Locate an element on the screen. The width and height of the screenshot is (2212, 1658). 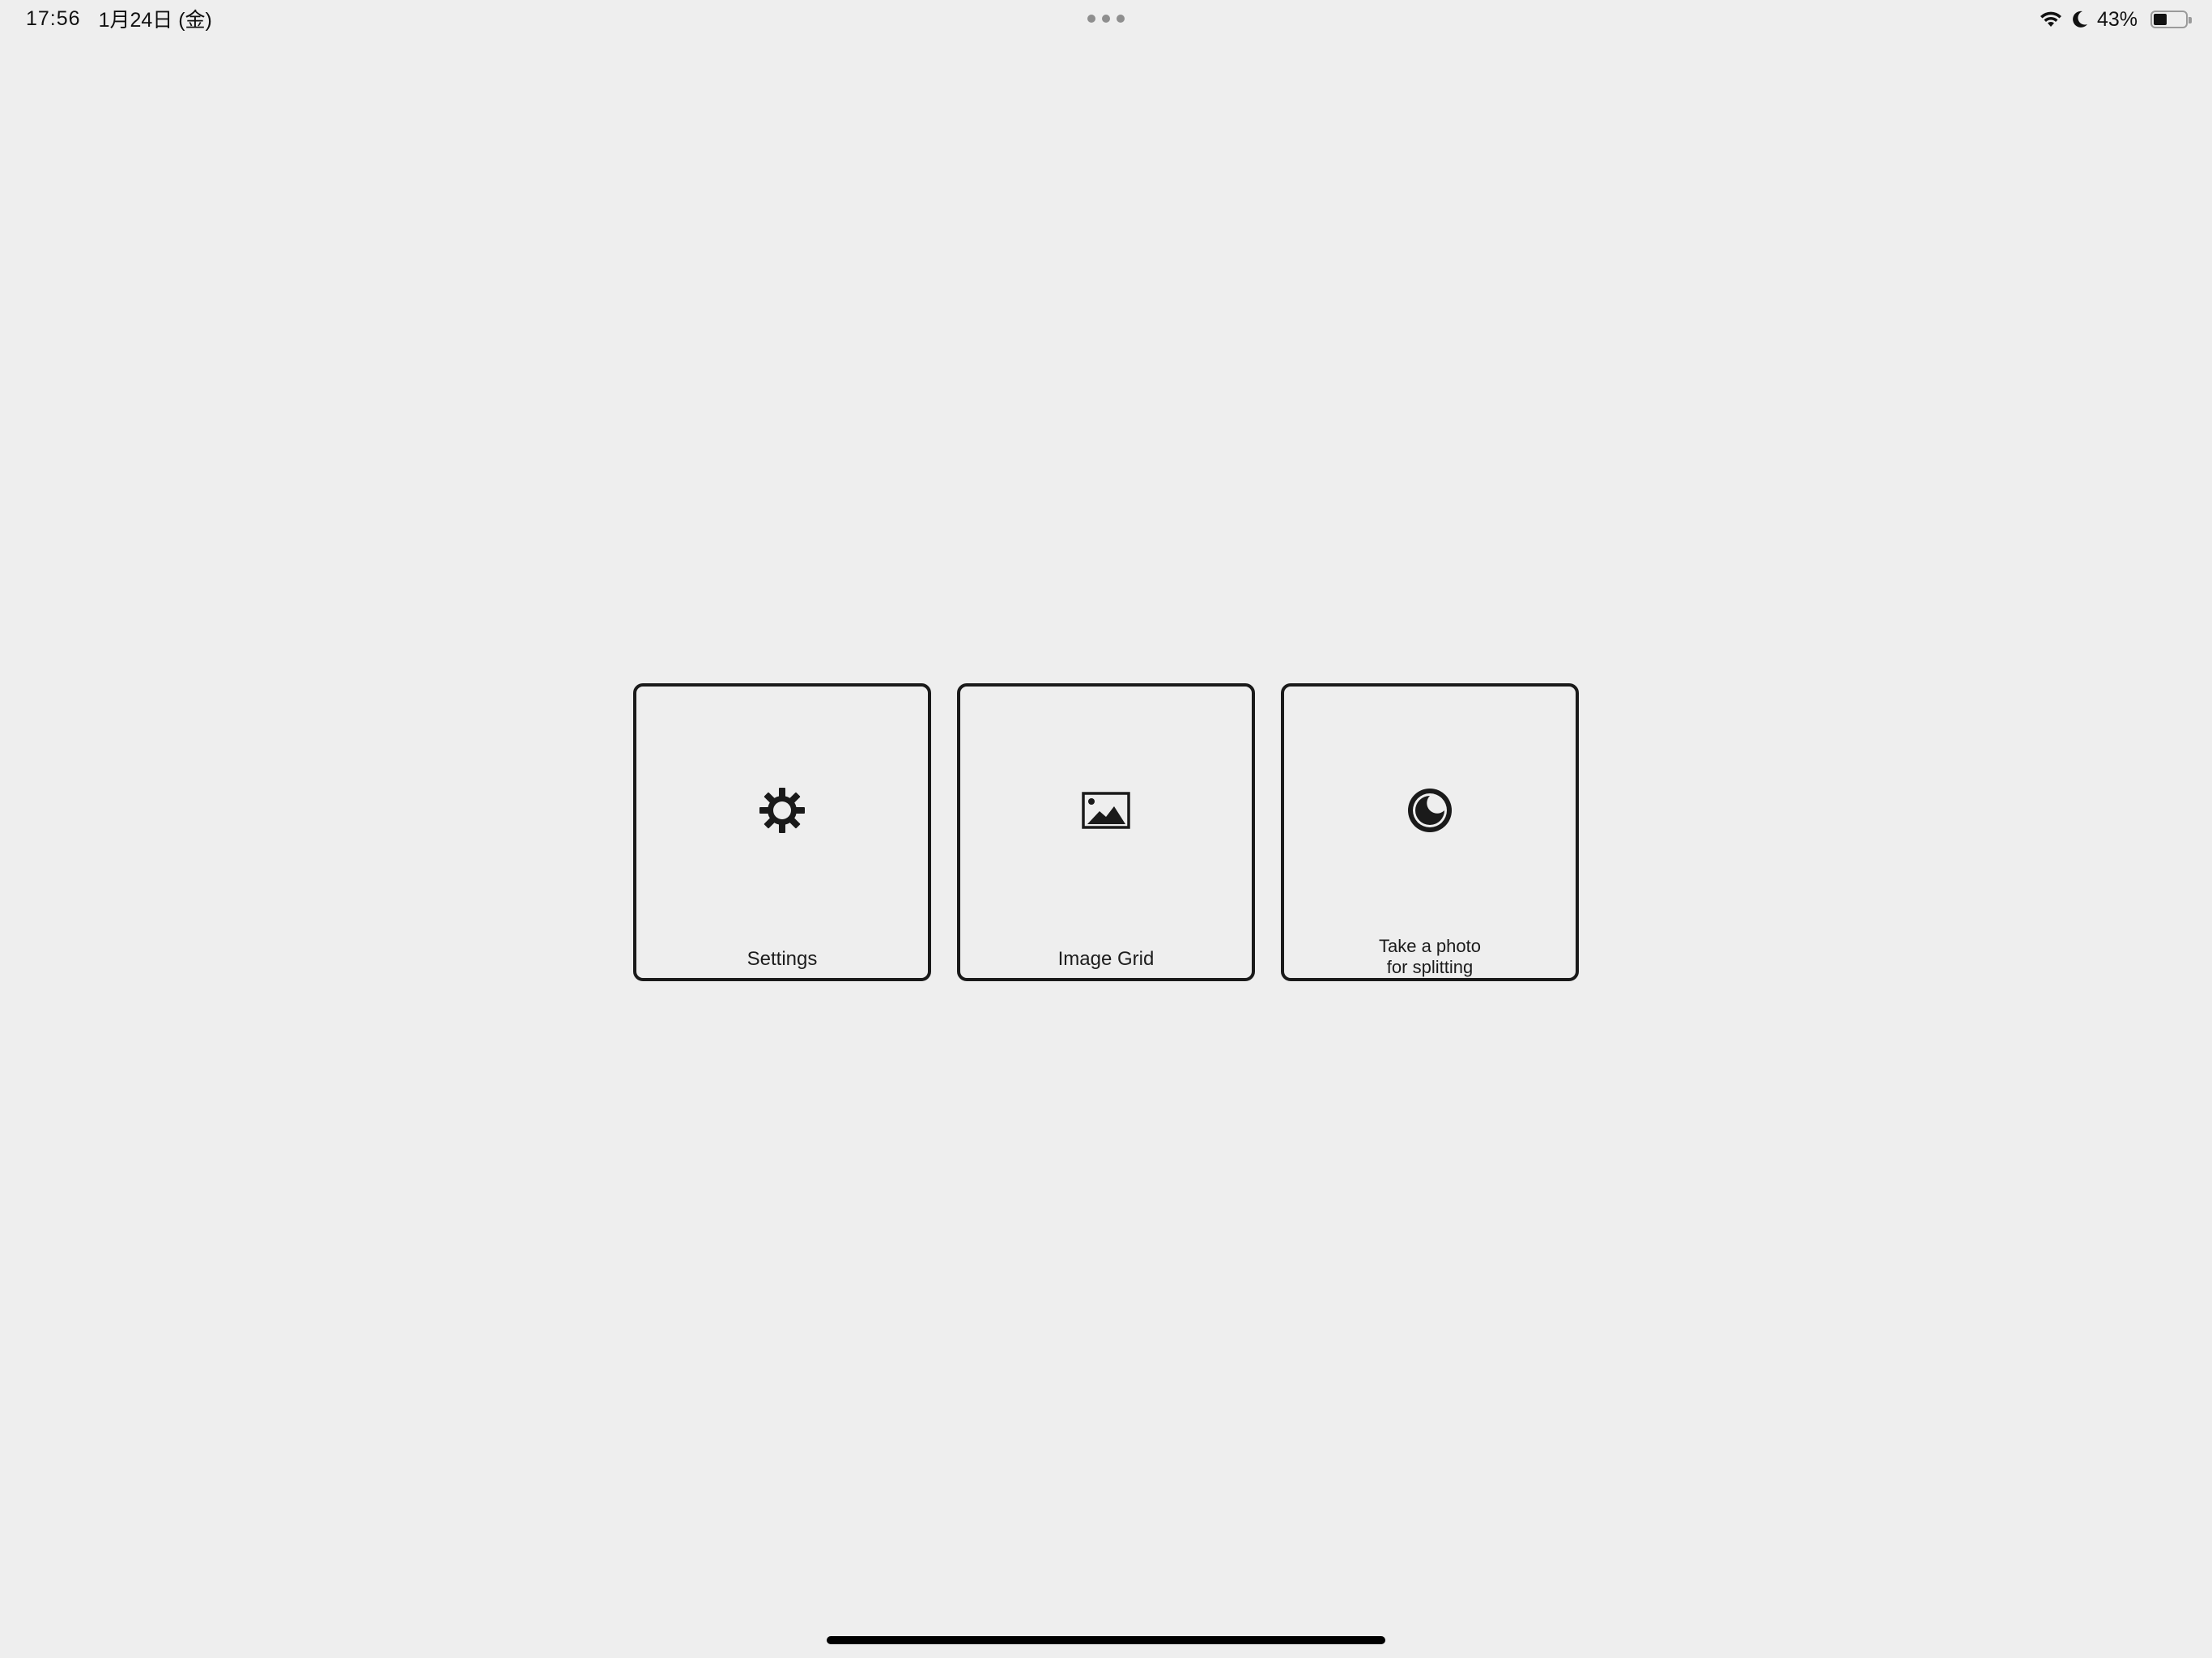
settings-tile: Settings is located at coordinates (782, 832).